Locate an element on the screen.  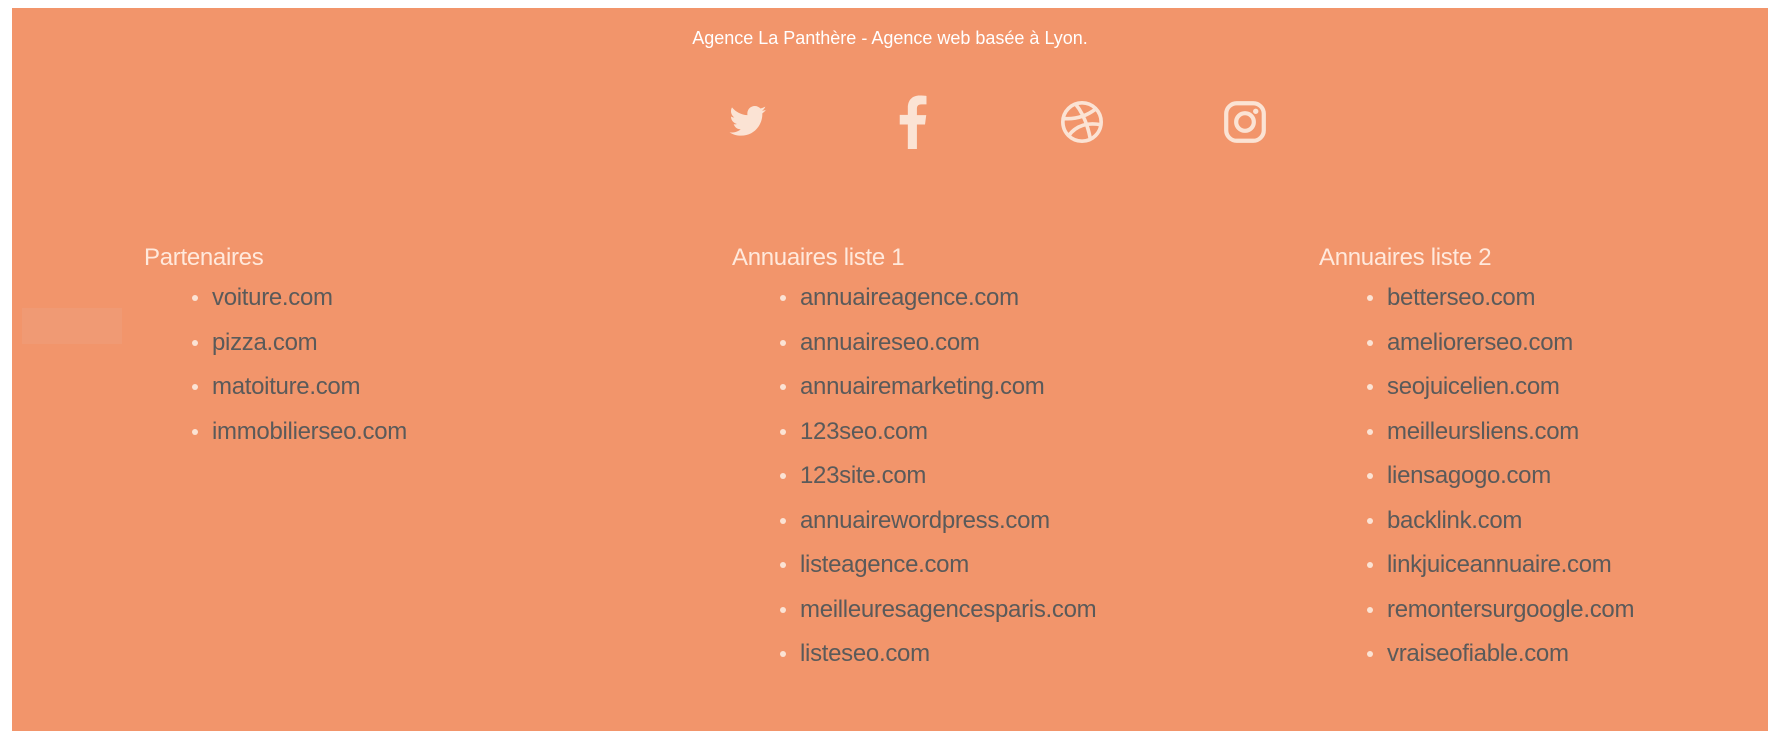
list-item: meilleuresagencesparis.com is located at coordinates (938, 610).